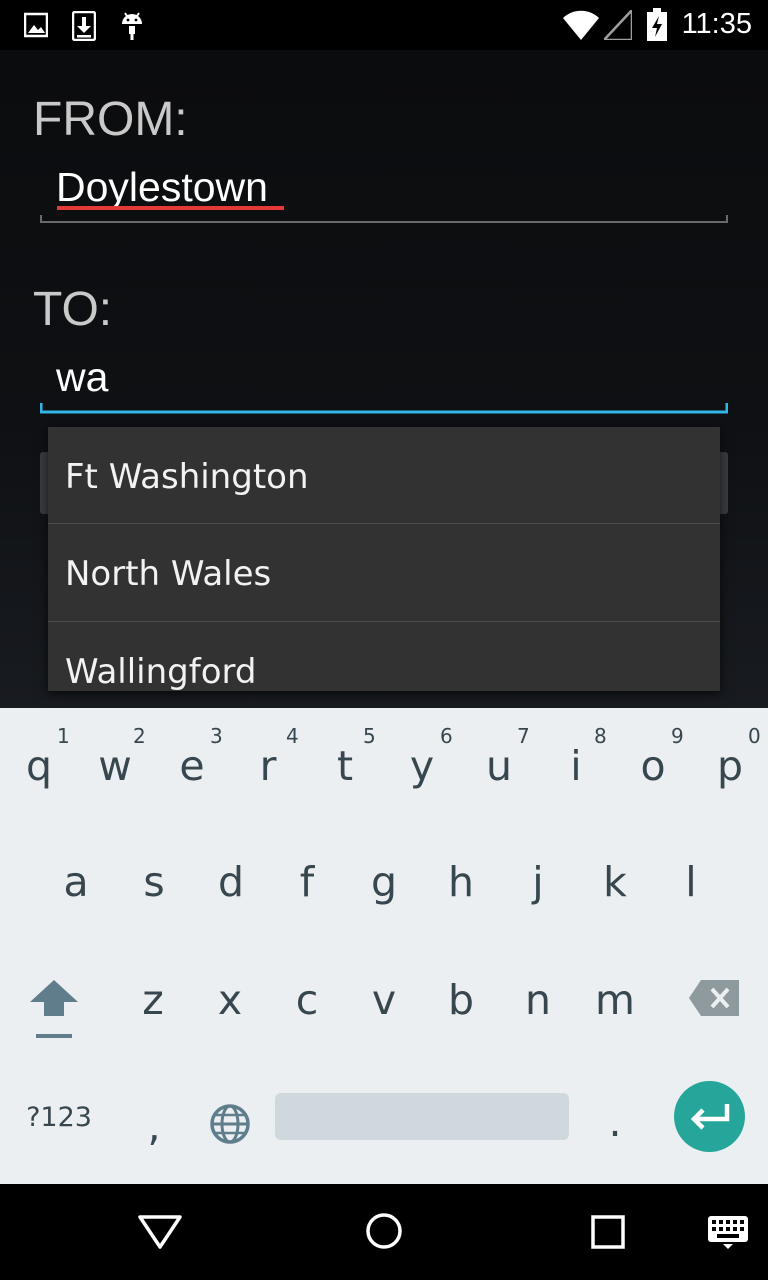 The width and height of the screenshot is (768, 1280). What do you see at coordinates (657, 24) in the screenshot?
I see `battery-charging-icon` at bounding box center [657, 24].